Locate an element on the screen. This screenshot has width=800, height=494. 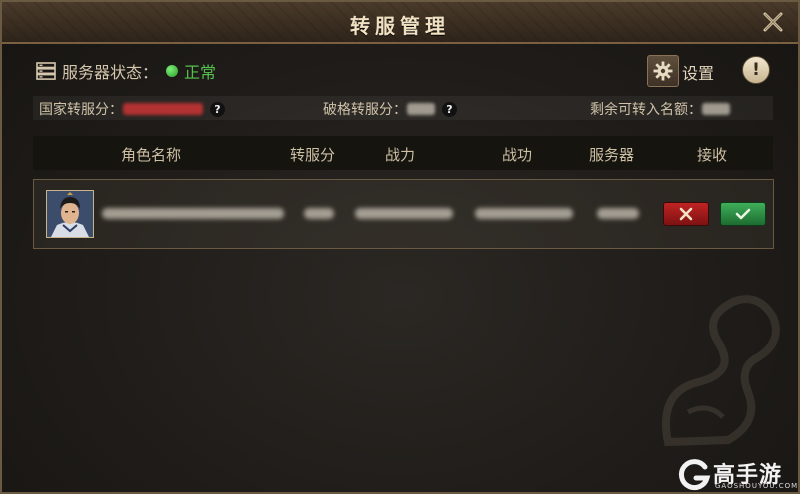
break-quota: 破格转服分： ? is located at coordinates (390, 109).